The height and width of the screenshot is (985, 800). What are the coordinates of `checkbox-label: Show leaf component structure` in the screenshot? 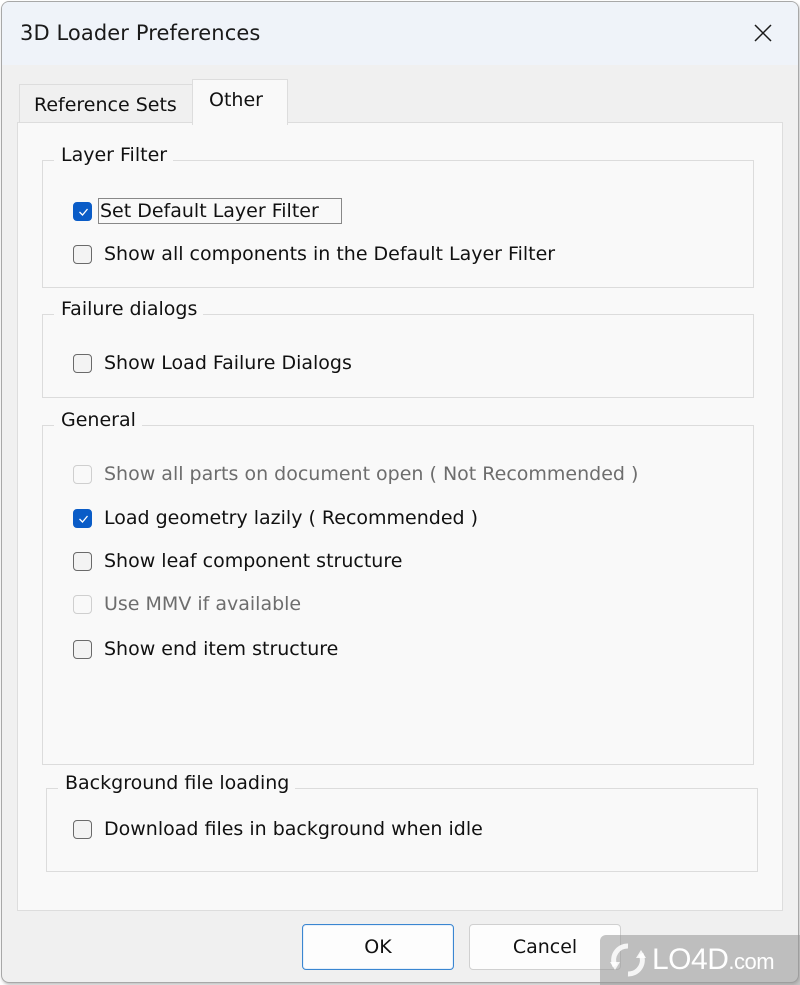 It's located at (253, 561).